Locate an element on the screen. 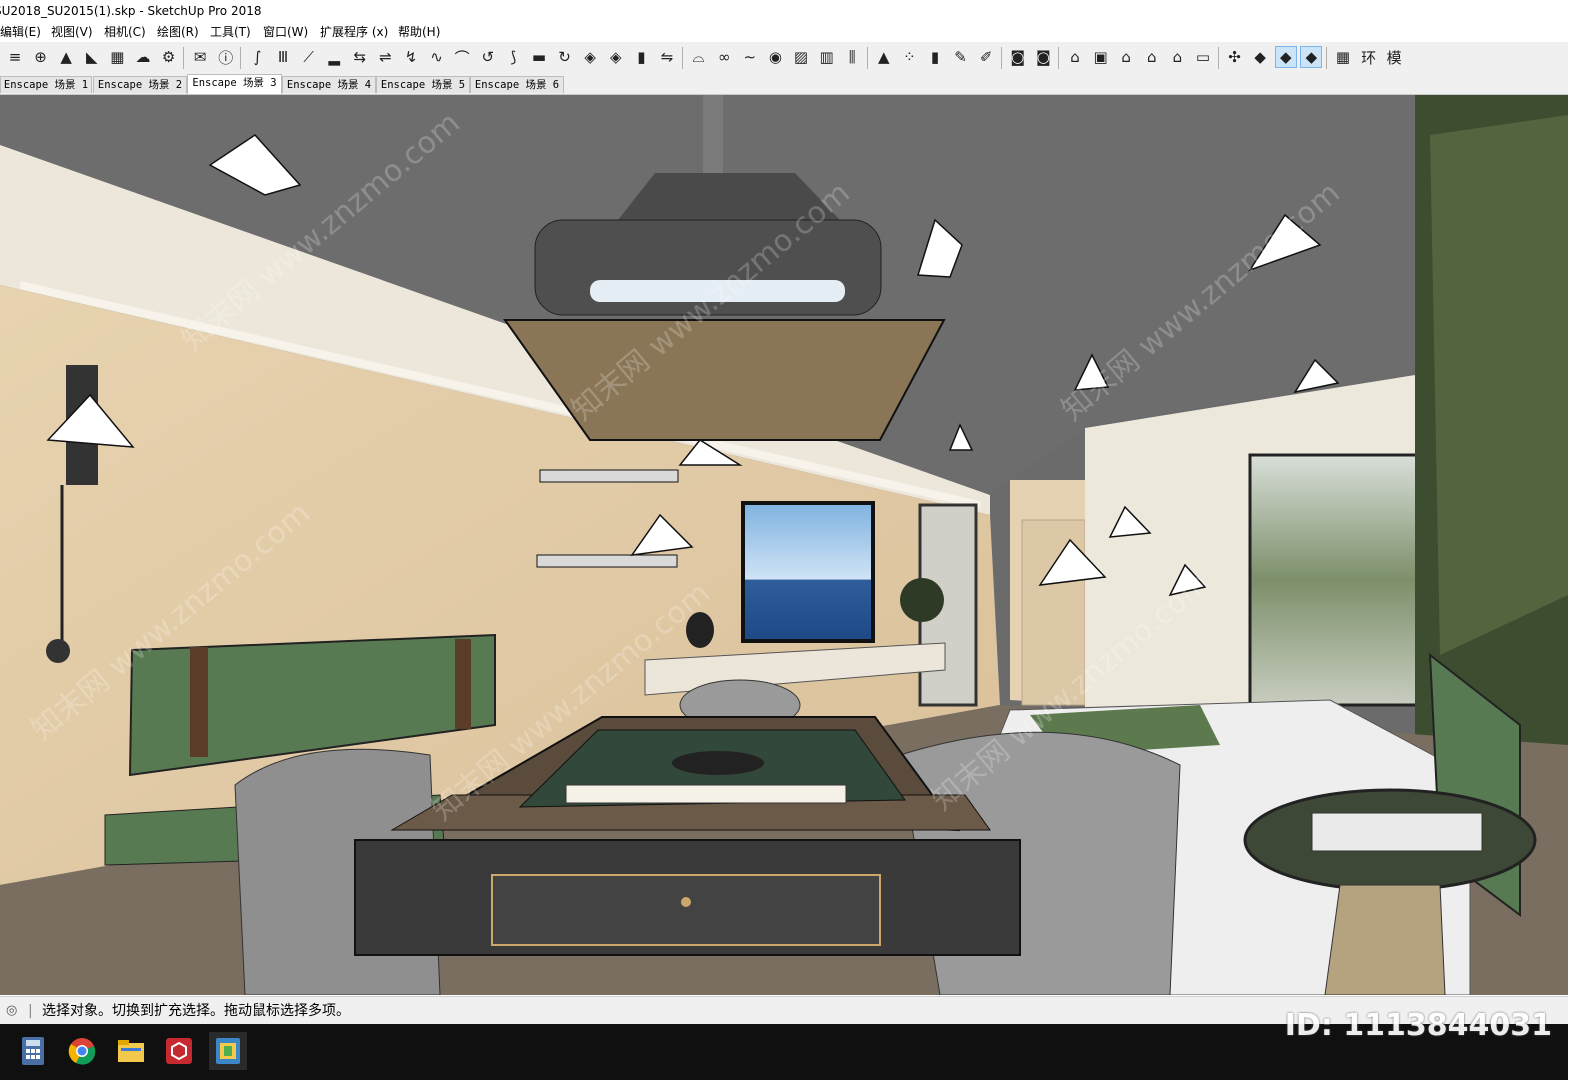  mail-icon: ✉ is located at coordinates (200, 57).